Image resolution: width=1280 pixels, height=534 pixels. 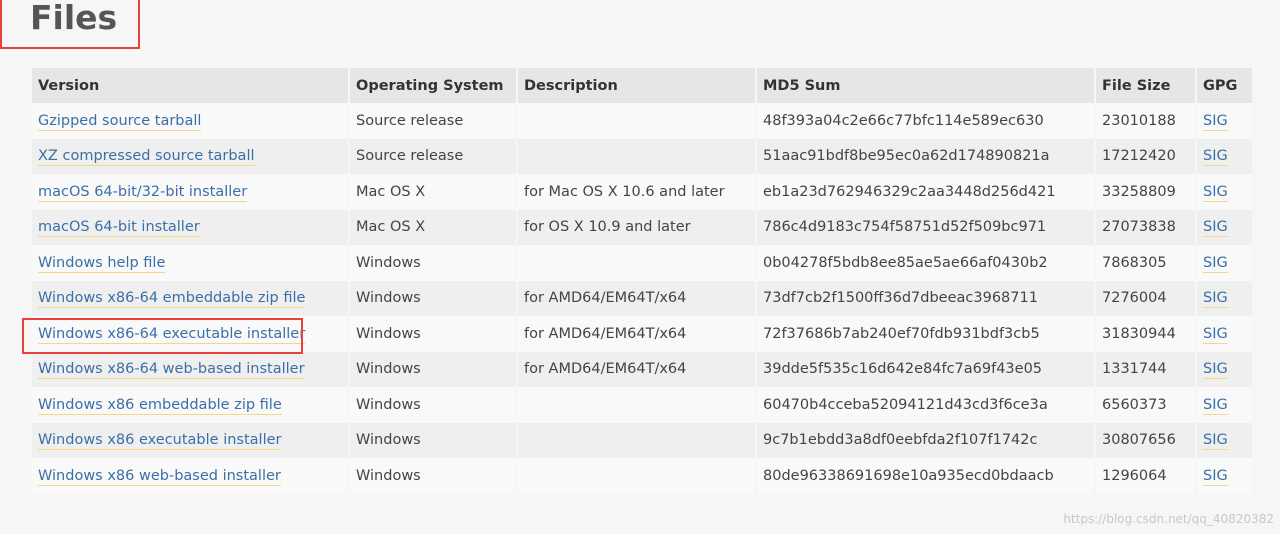 I want to click on md5-cell: 0b04278f5bdb8ee85ae5ae66af0430b2, so click(x=905, y=262).